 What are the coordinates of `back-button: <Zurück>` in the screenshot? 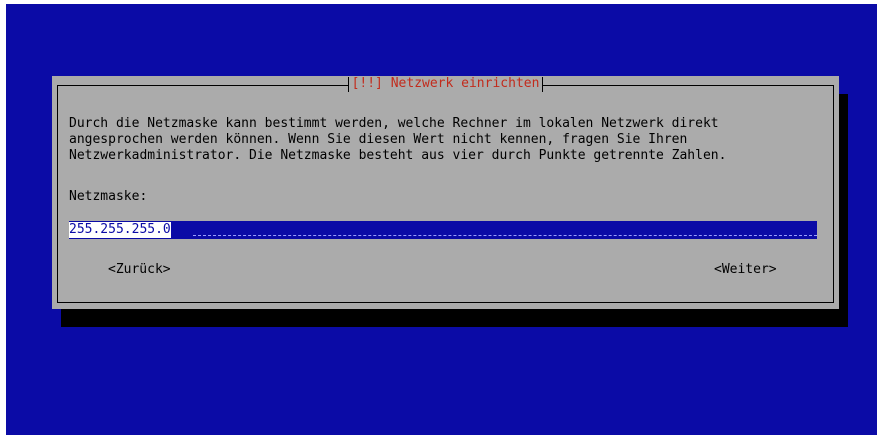 It's located at (139, 270).